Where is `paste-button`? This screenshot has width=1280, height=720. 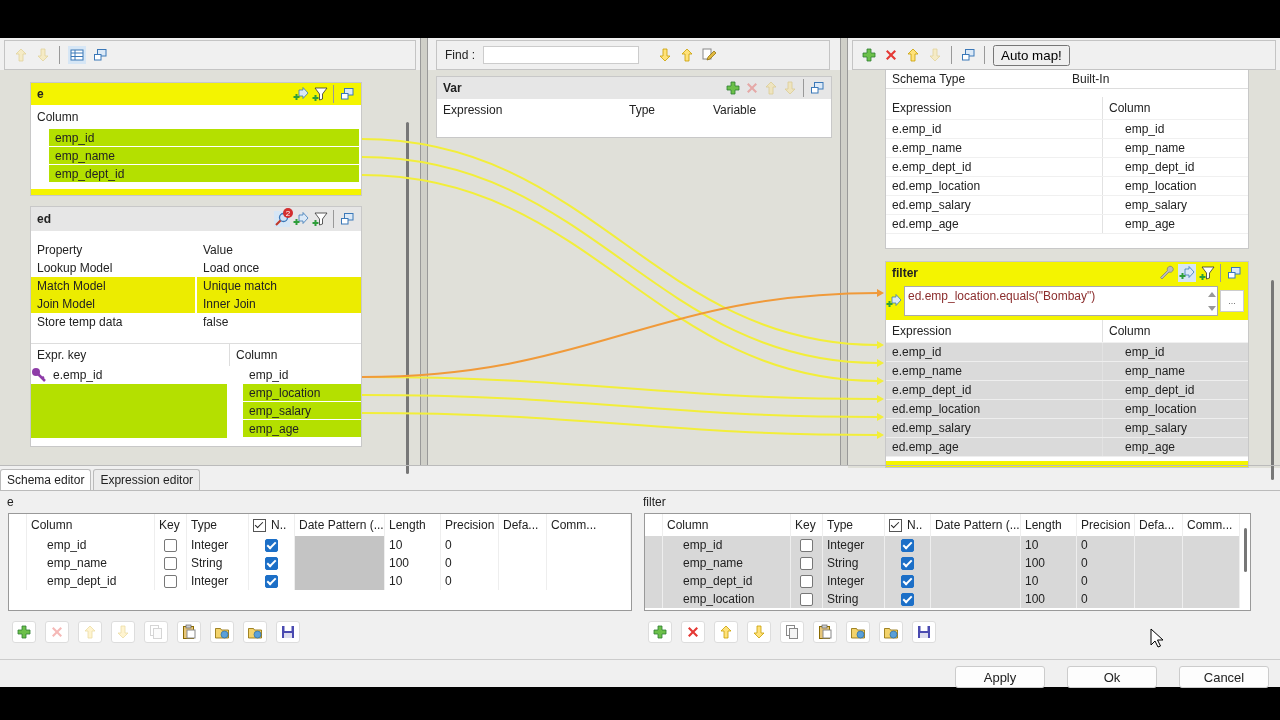 paste-button is located at coordinates (189, 632).